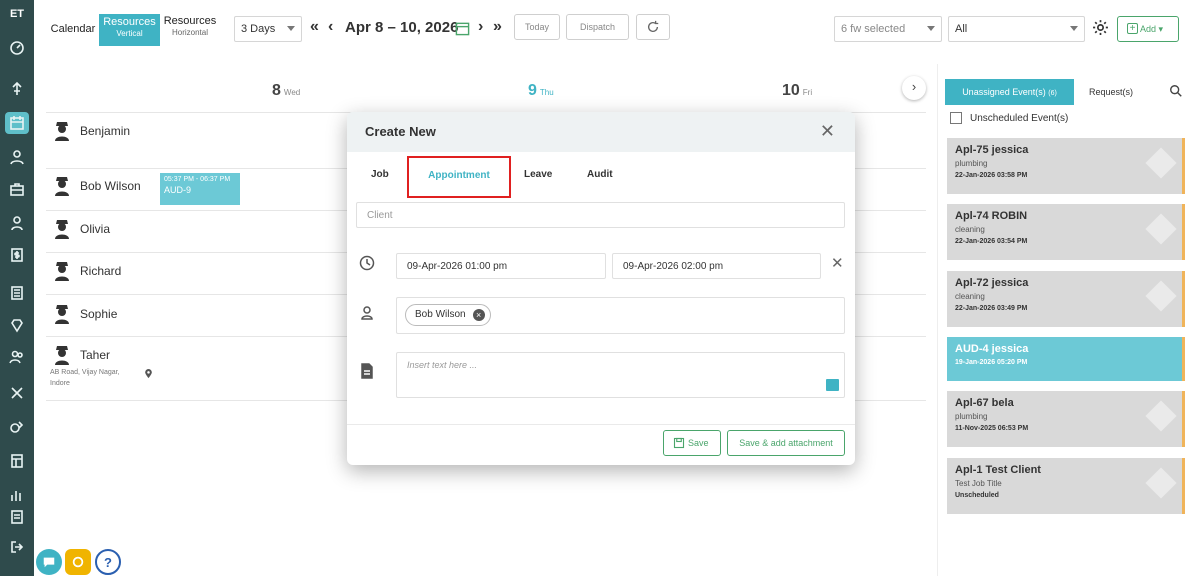 The image size is (1200, 576). I want to click on map-pin-icon, so click(148, 374).